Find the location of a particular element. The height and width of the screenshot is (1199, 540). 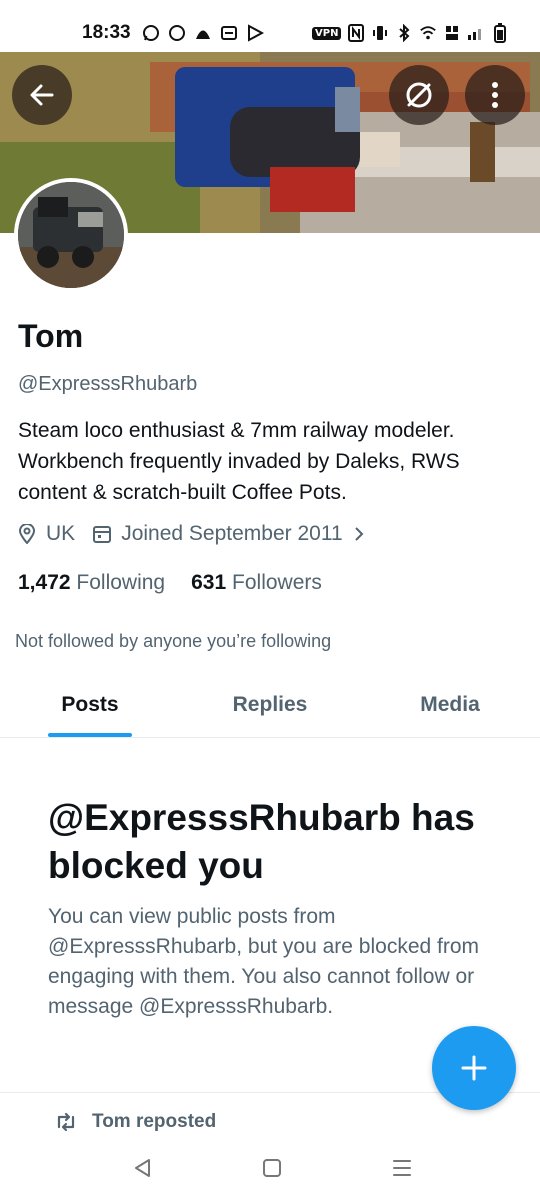

tab-replies: Replies is located at coordinates (270, 704).